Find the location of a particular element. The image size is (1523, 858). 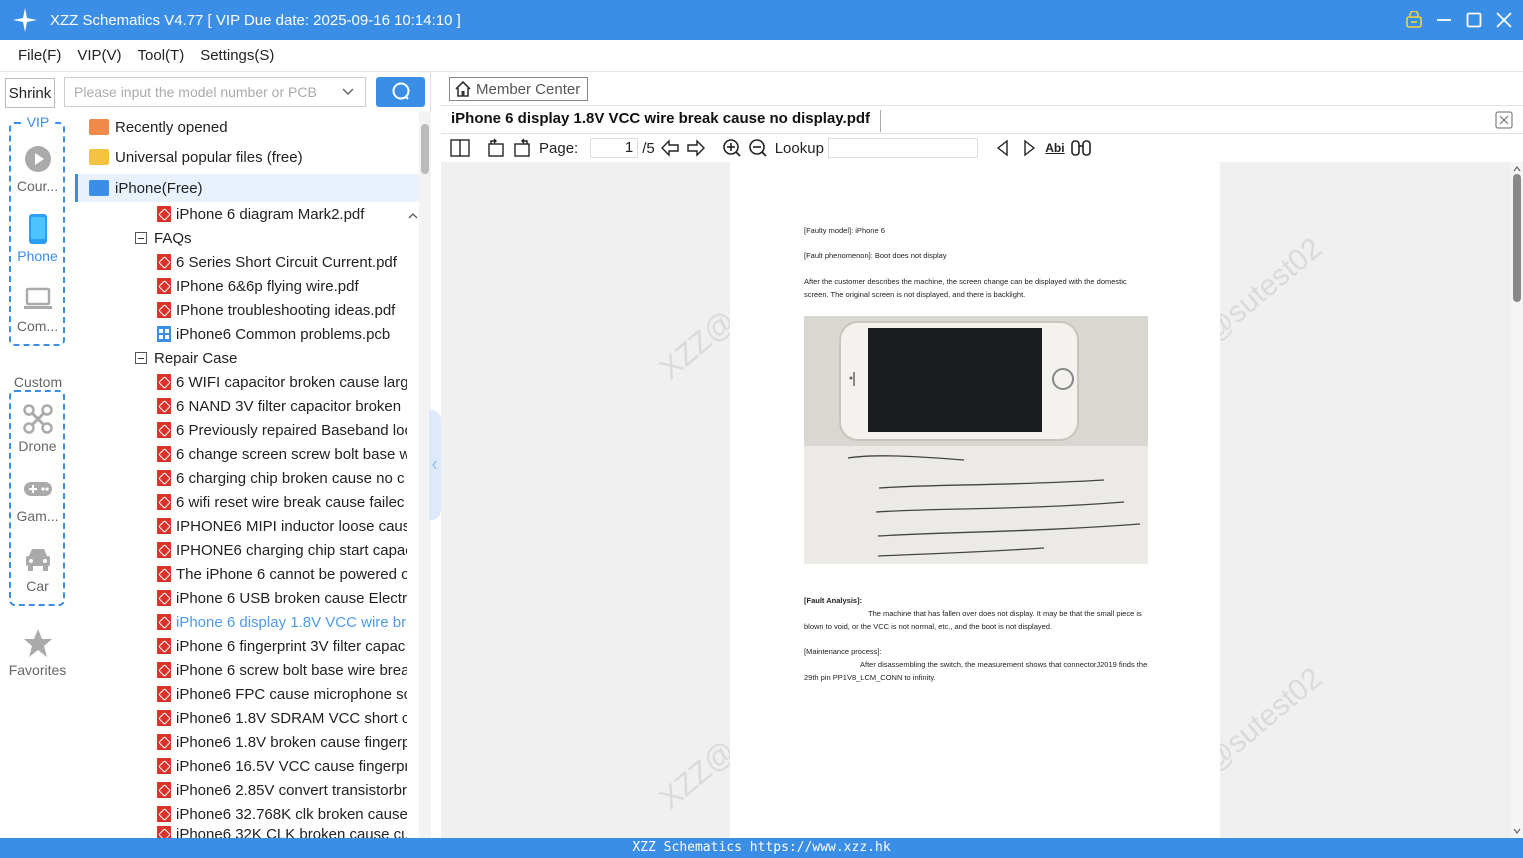

search-input: Please input the model number or PCB is located at coordinates (215, 92).